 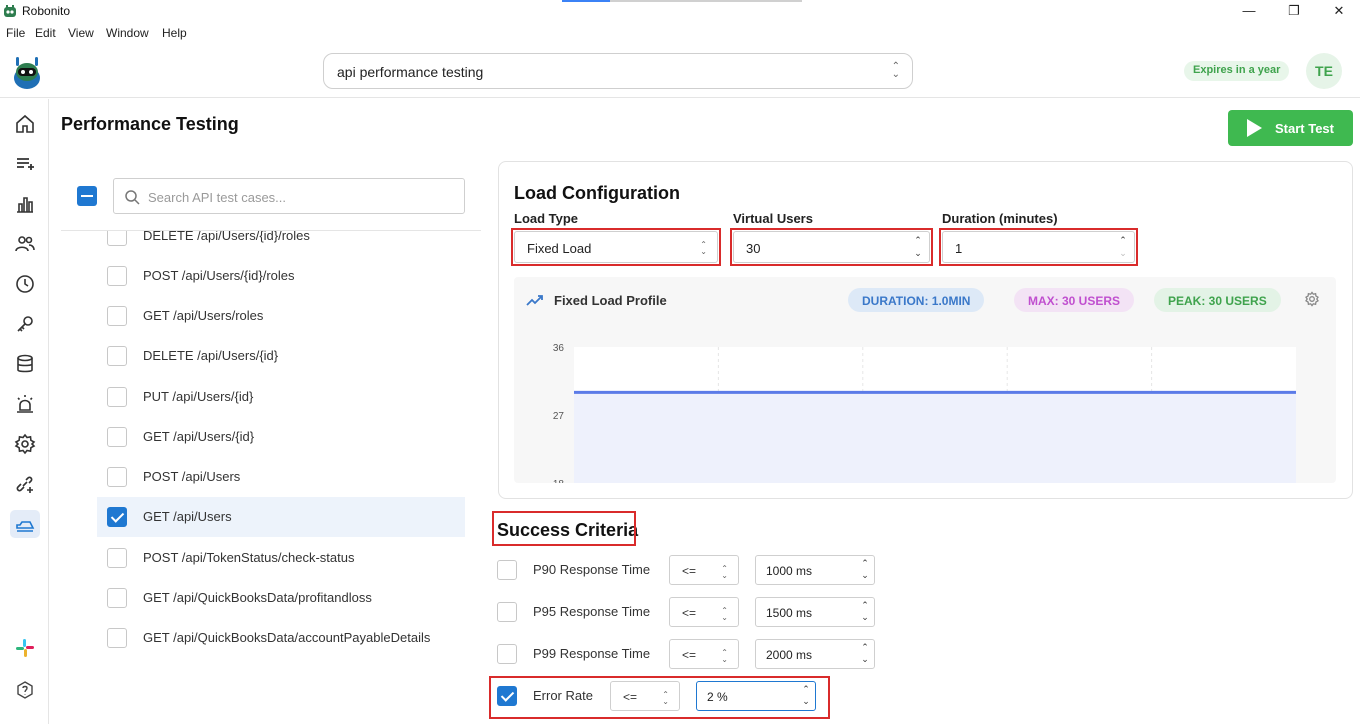 I want to click on performance-icon, so click(x=25, y=524).